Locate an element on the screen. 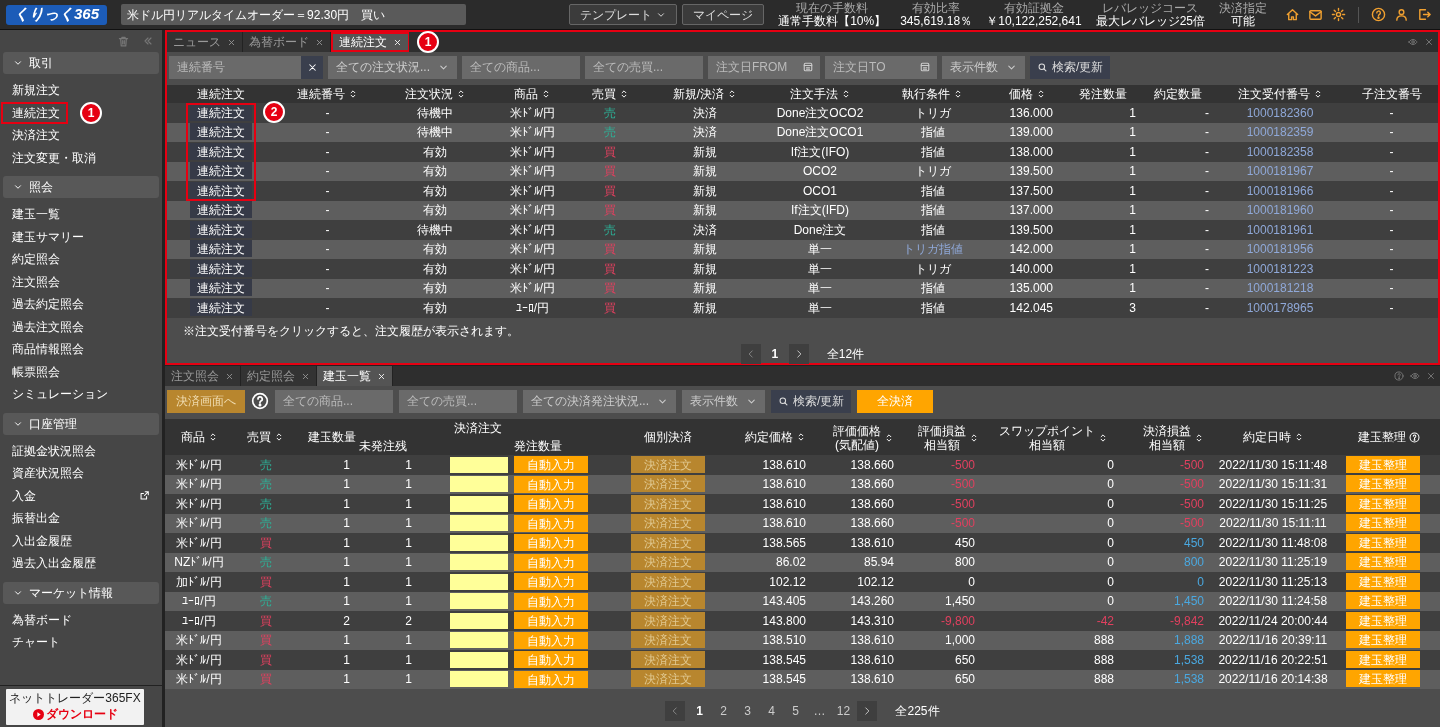 The image size is (1440, 727). column-header: 決済損益 is located at coordinates (1167, 431).